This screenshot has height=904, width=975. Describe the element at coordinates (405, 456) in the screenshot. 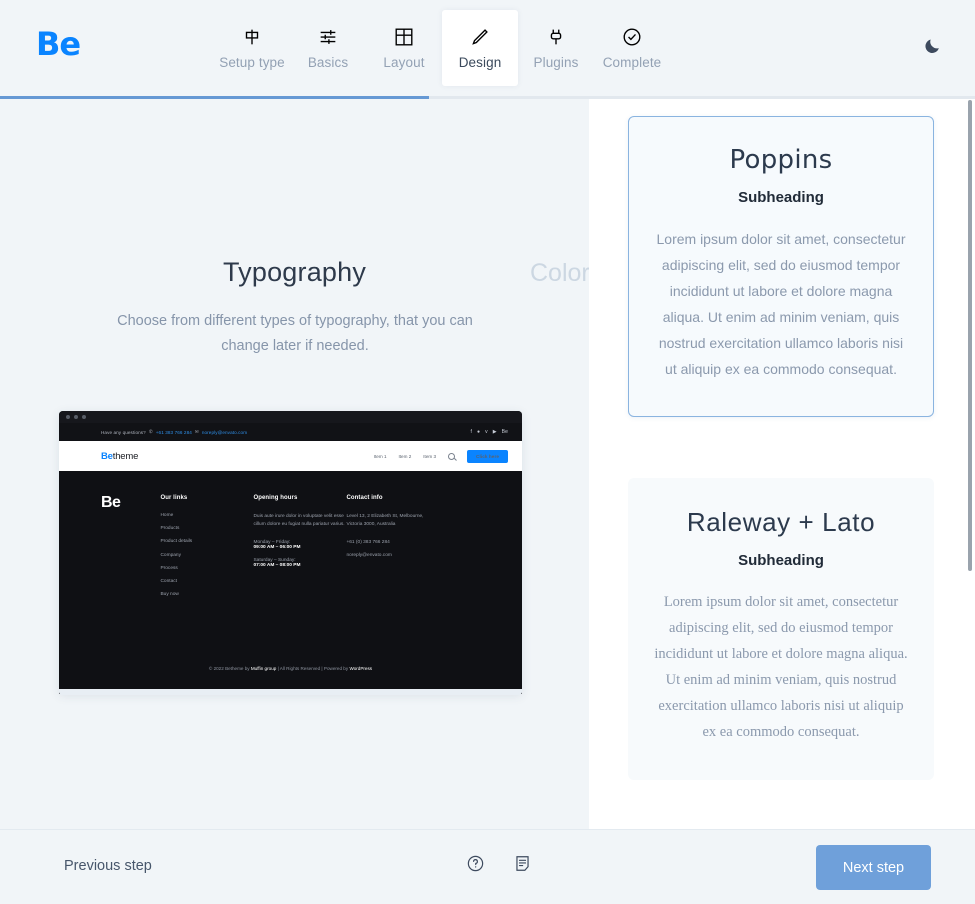

I see `mockup-menu-item: Item 2` at that location.